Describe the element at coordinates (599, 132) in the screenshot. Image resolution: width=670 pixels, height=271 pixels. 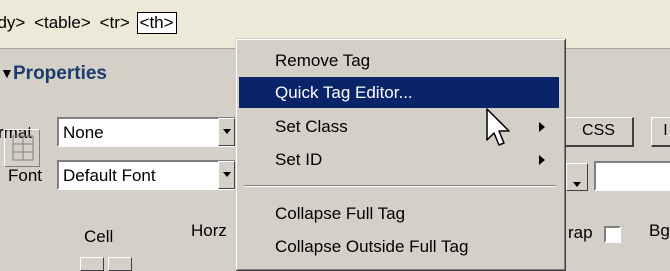
I see `css-button: CSS` at that location.